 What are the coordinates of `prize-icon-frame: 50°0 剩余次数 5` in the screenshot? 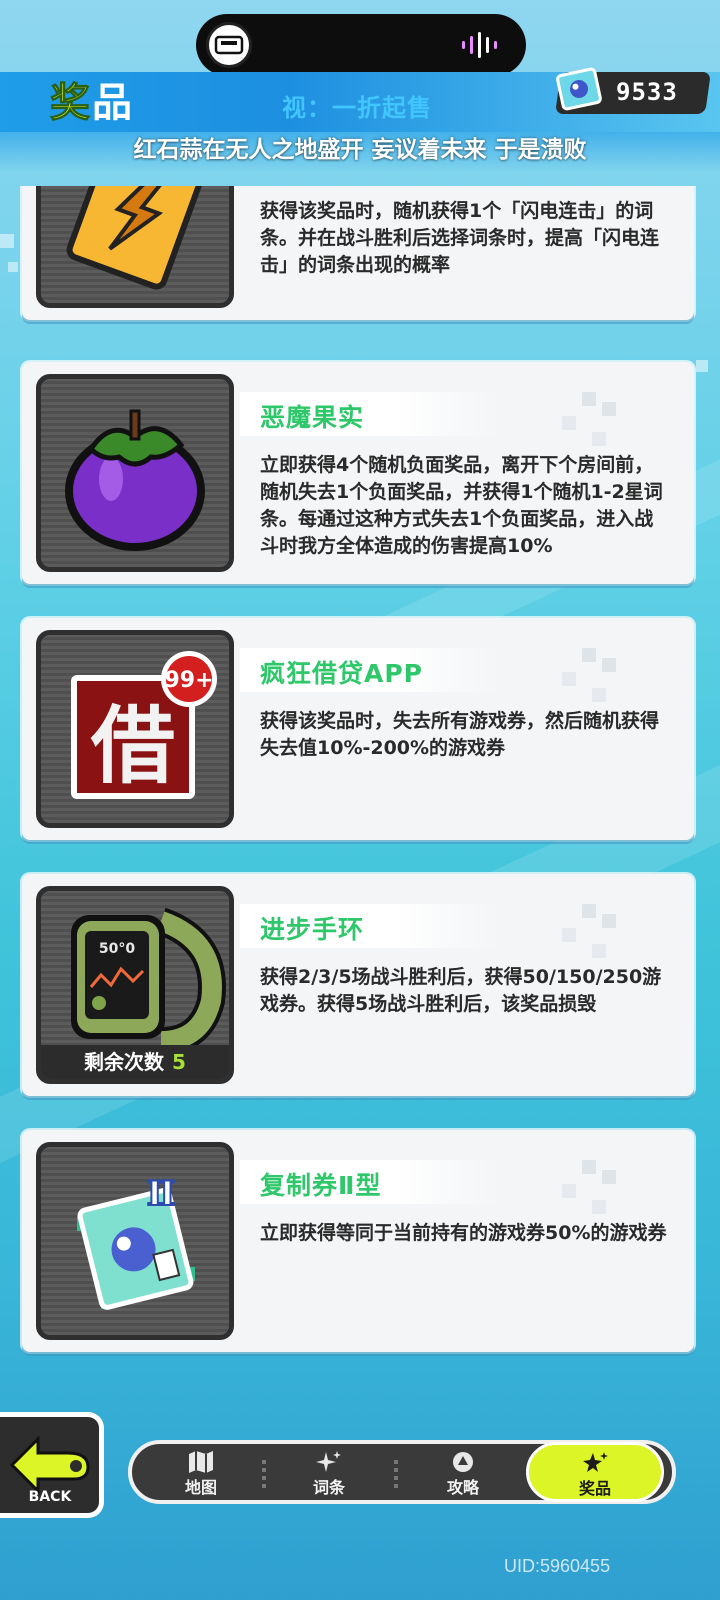 It's located at (135, 985).